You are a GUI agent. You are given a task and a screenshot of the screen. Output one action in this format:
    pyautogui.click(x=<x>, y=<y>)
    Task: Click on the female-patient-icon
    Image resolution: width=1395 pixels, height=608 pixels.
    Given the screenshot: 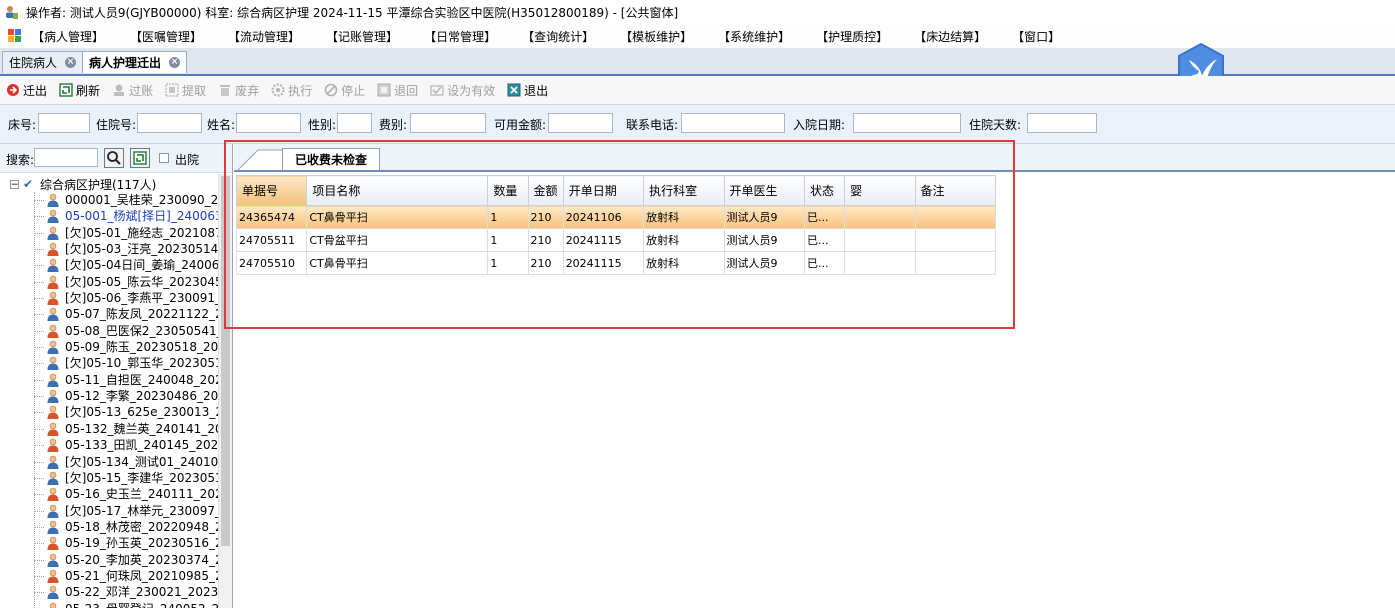 What is the action you would take?
    pyautogui.click(x=53, y=605)
    